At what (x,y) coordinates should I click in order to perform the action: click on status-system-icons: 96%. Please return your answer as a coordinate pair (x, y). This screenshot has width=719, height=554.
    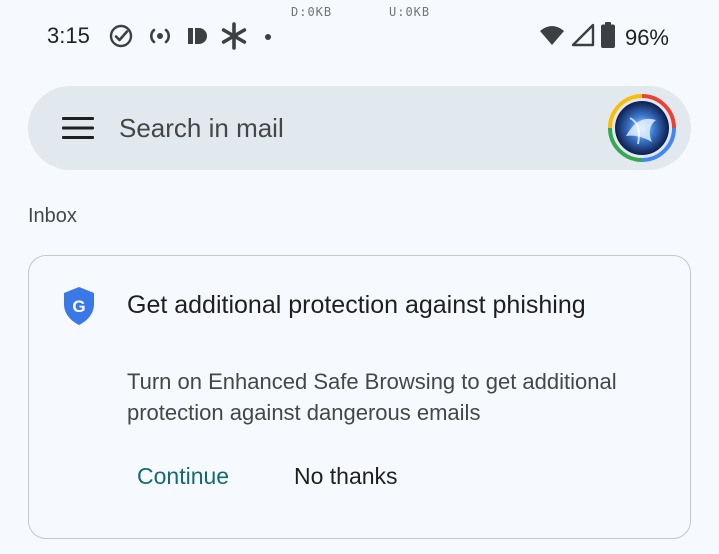
    Looking at the image, I should click on (604, 37).